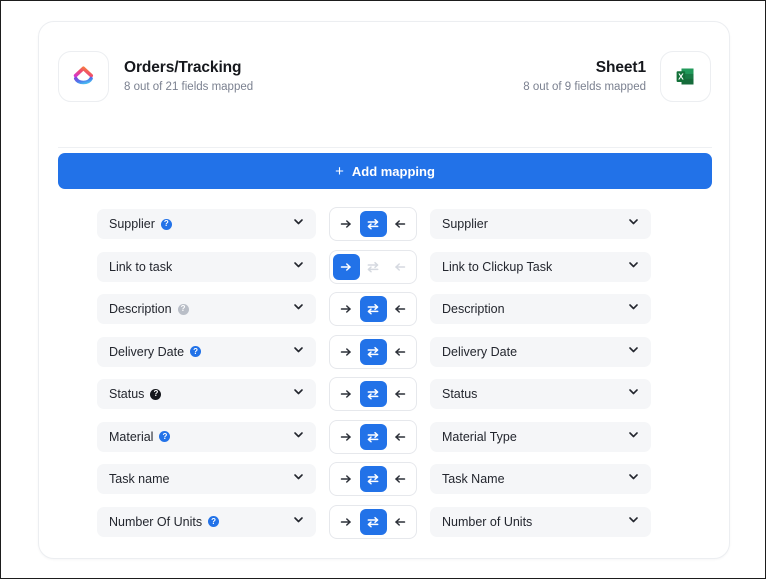  What do you see at coordinates (480, 351) in the screenshot?
I see `target-field-label: Delivery Date` at bounding box center [480, 351].